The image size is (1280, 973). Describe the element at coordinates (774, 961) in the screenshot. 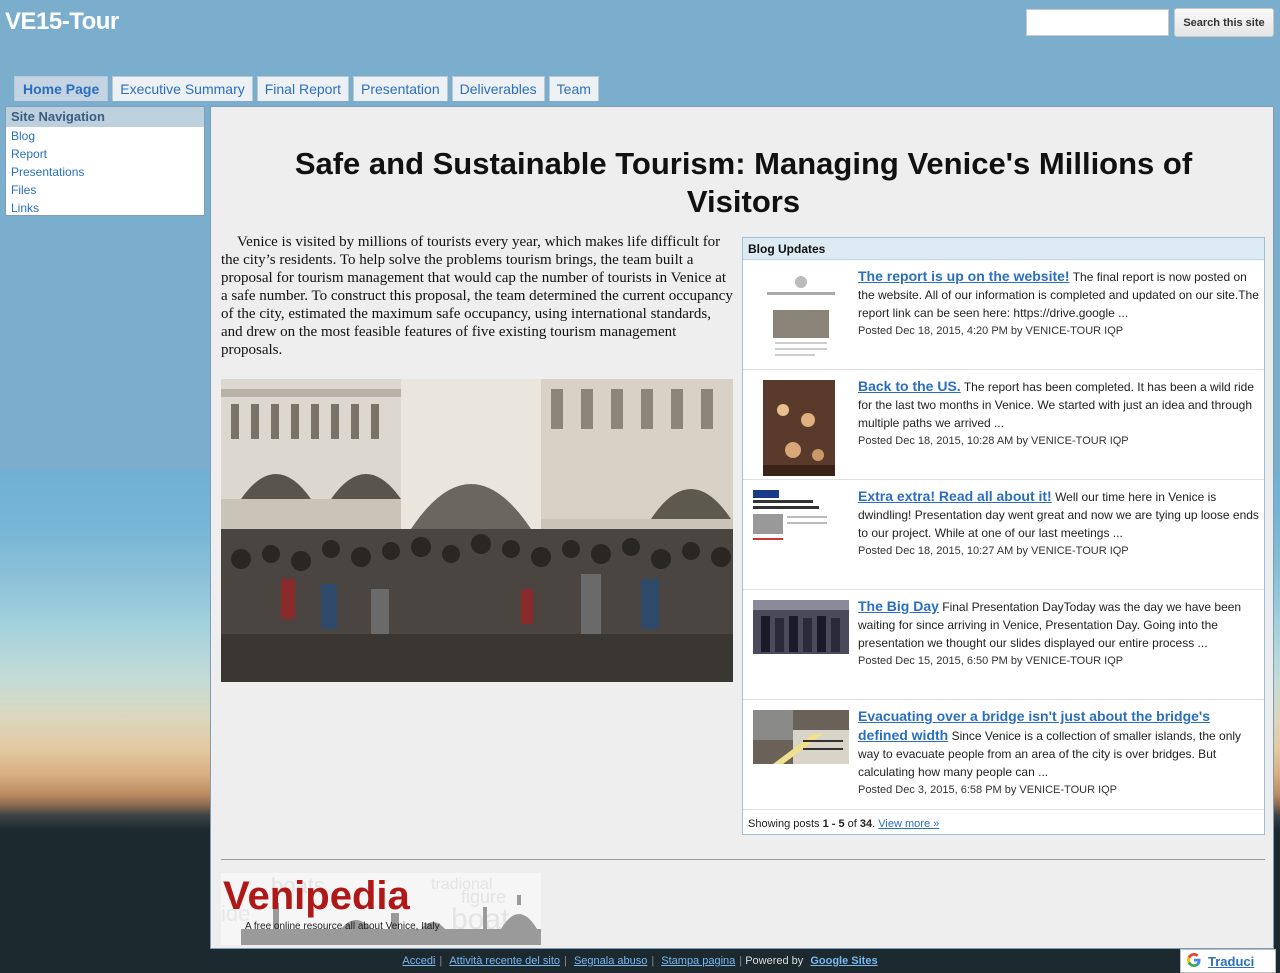

I see `powered-by-label: Powered by` at that location.